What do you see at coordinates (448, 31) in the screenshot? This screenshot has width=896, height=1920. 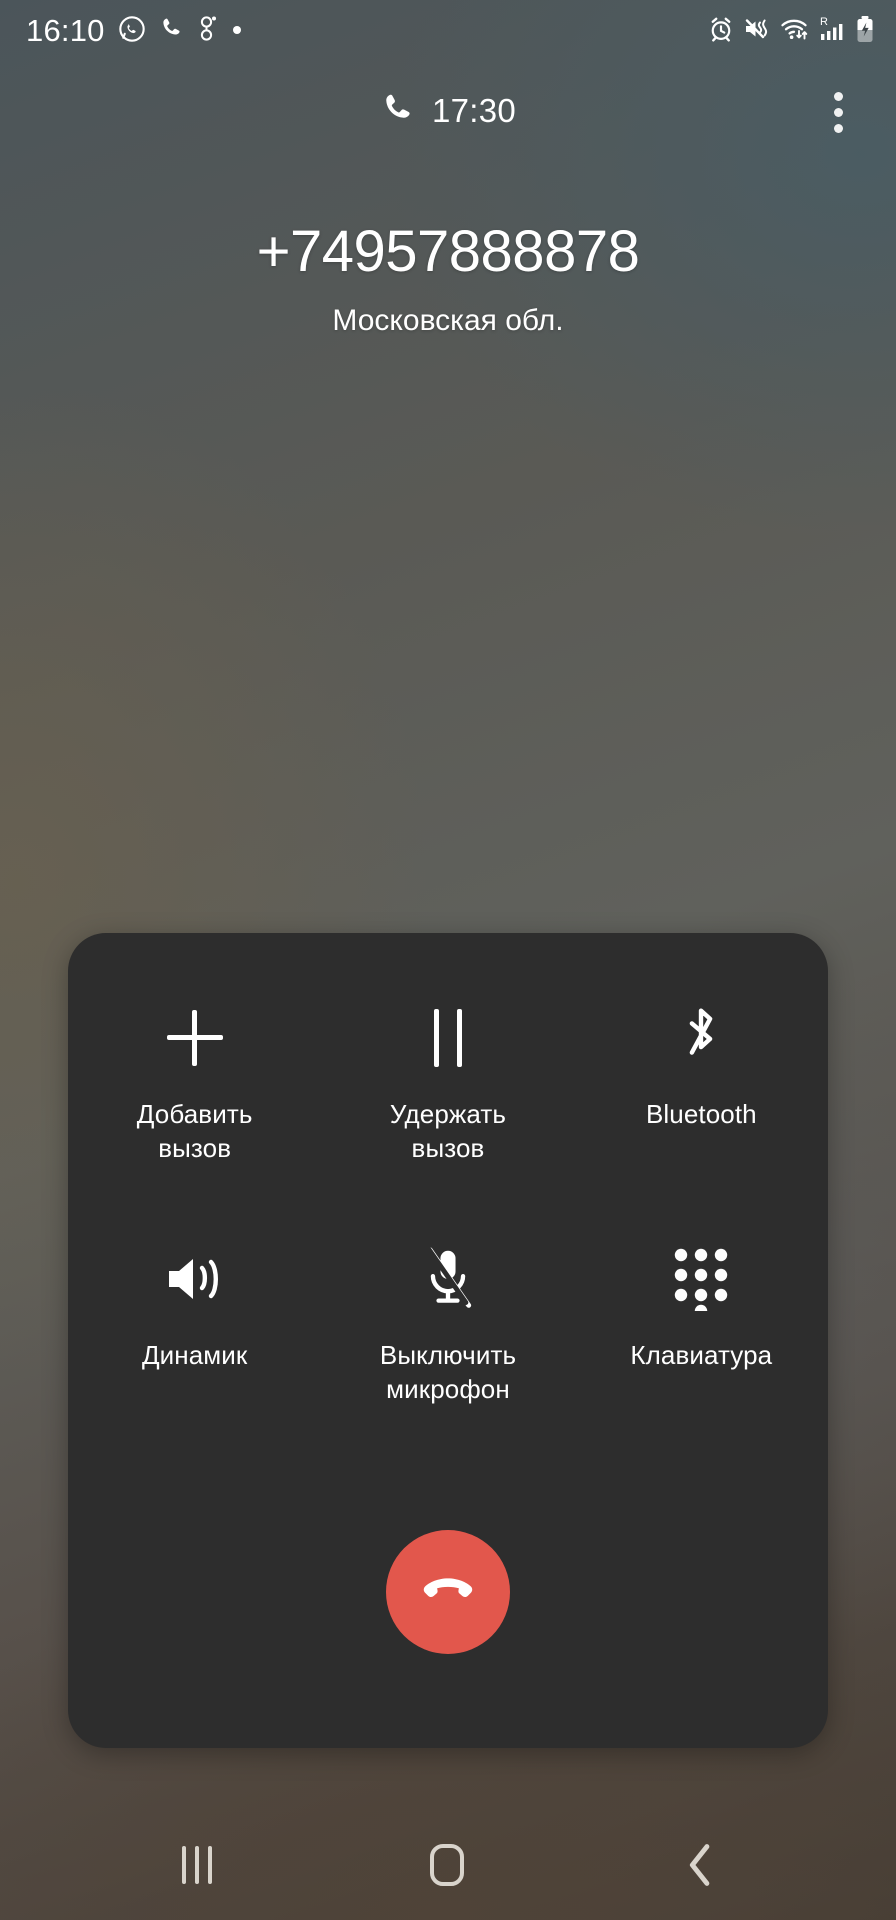 I see `status-bar: 16:10 R` at bounding box center [448, 31].